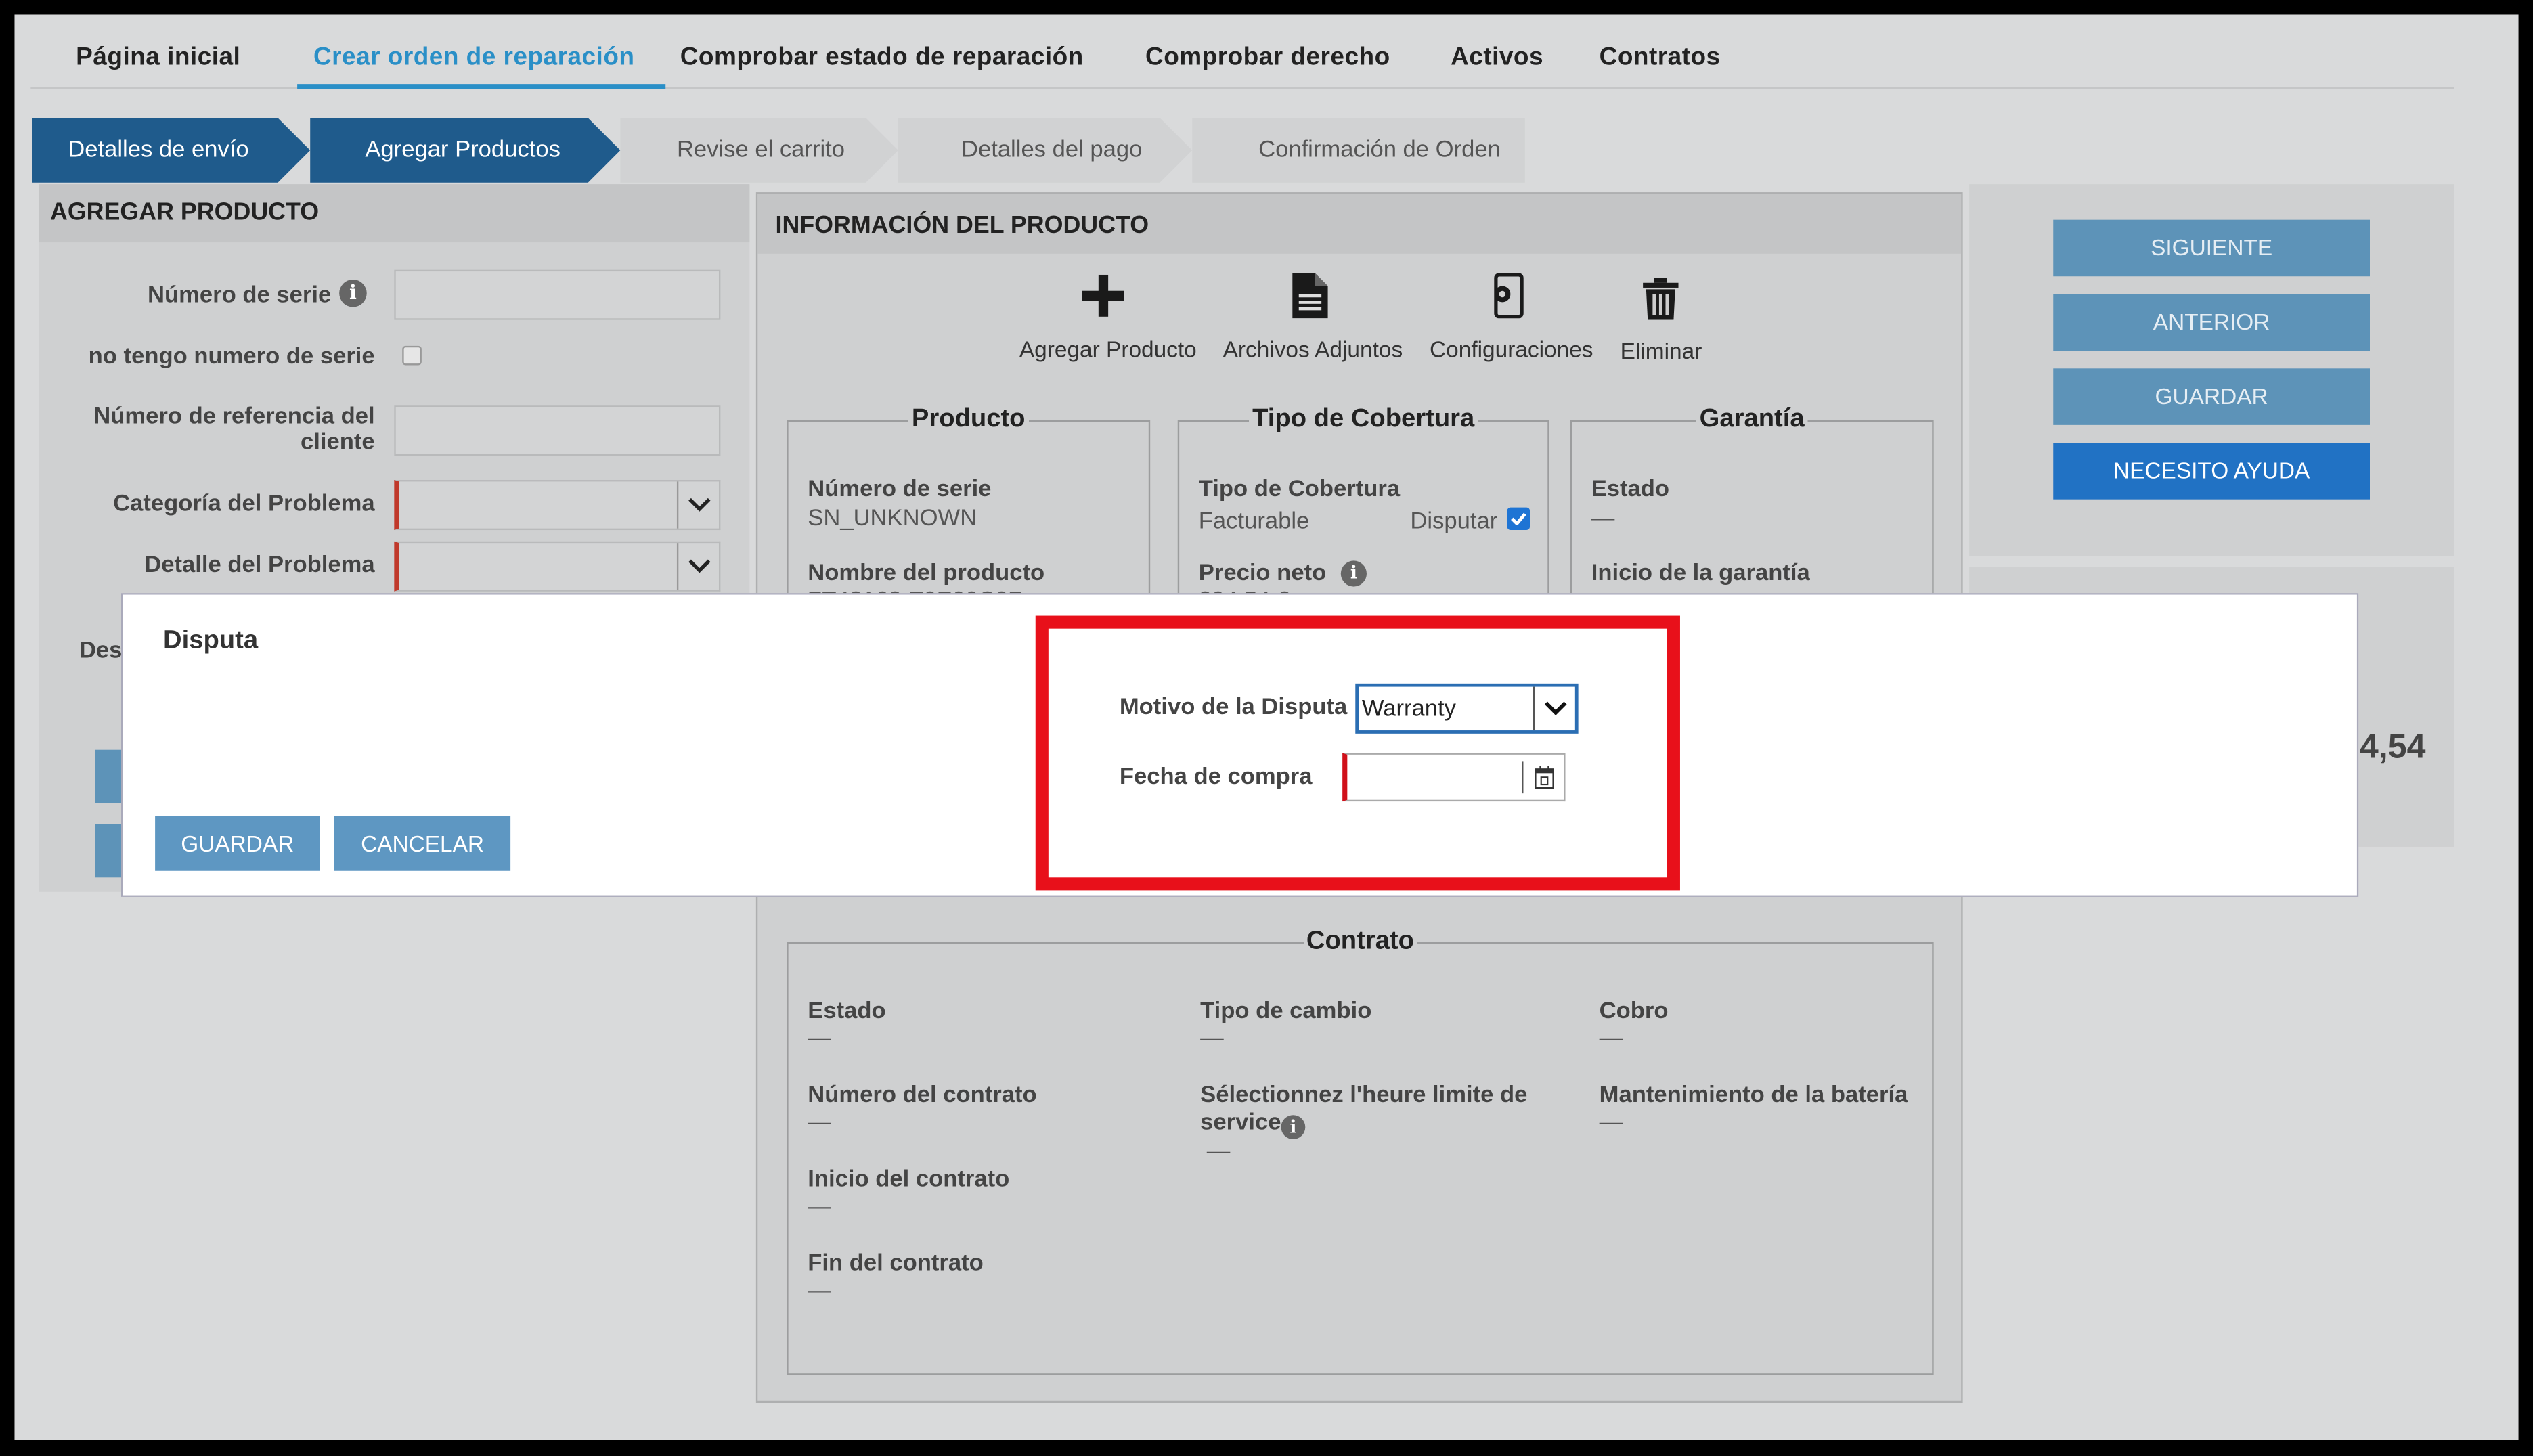 This screenshot has width=2533, height=1456. Describe the element at coordinates (1497, 58) in the screenshot. I see `nav-assets: Activos` at that location.